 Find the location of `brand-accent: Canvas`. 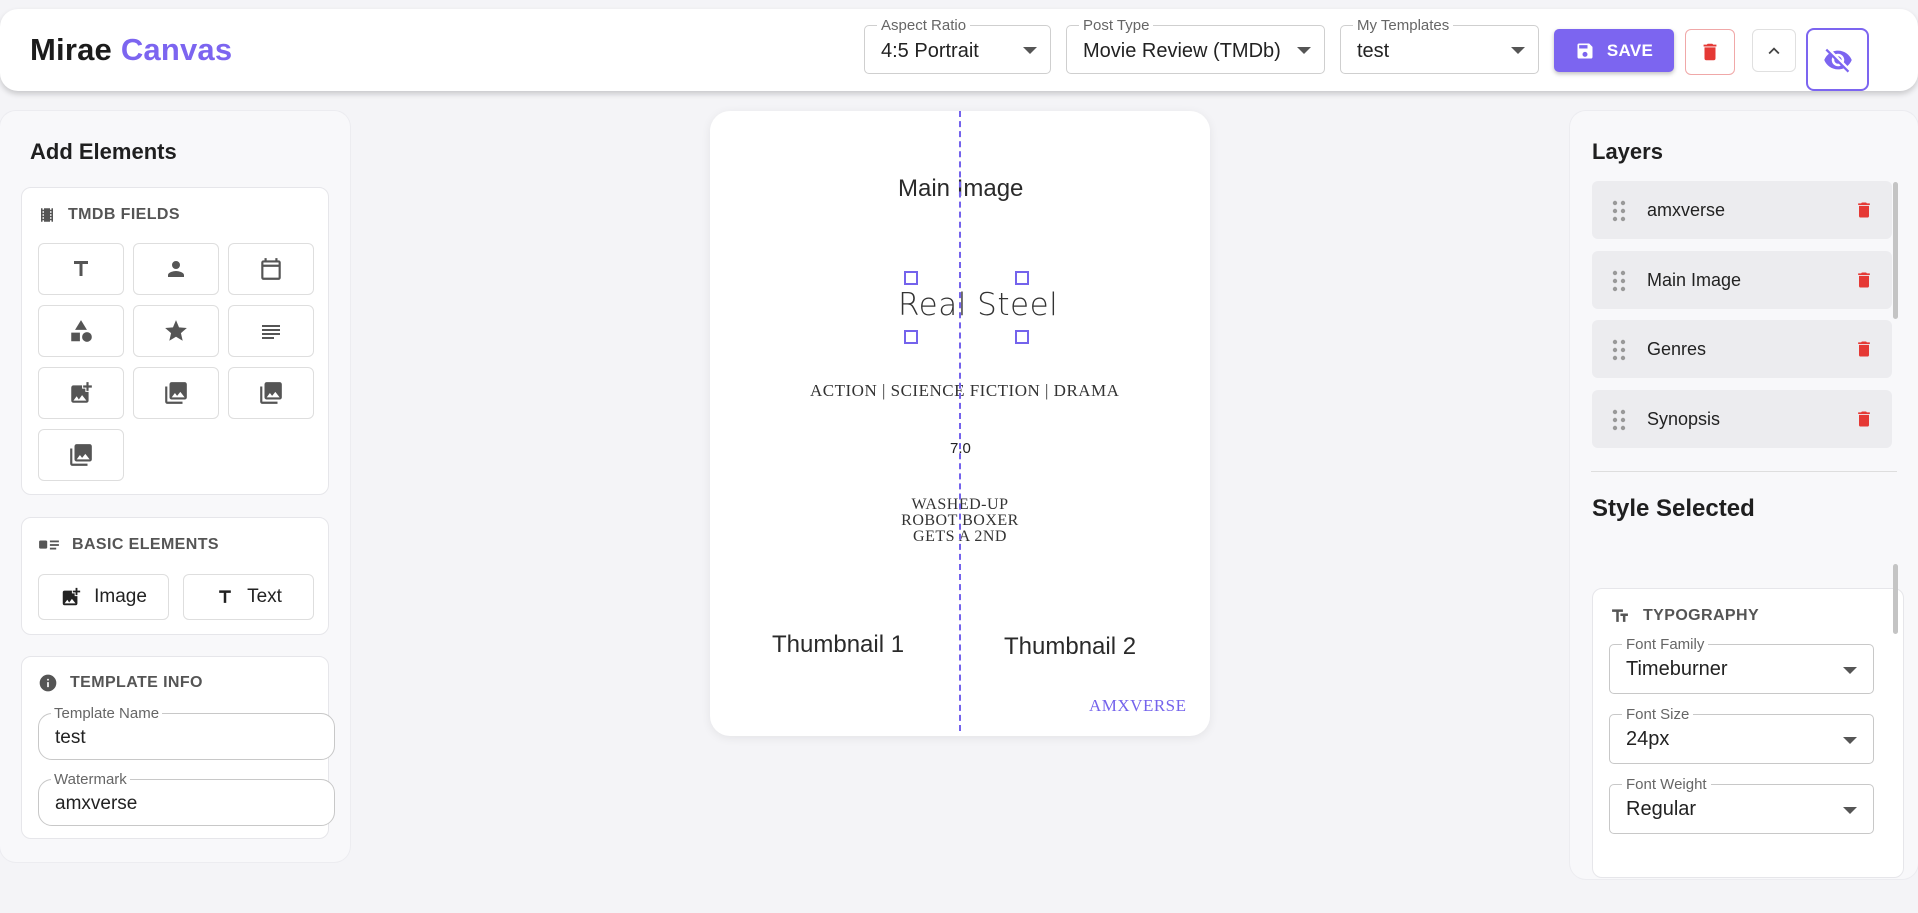

brand-accent: Canvas is located at coordinates (176, 49).